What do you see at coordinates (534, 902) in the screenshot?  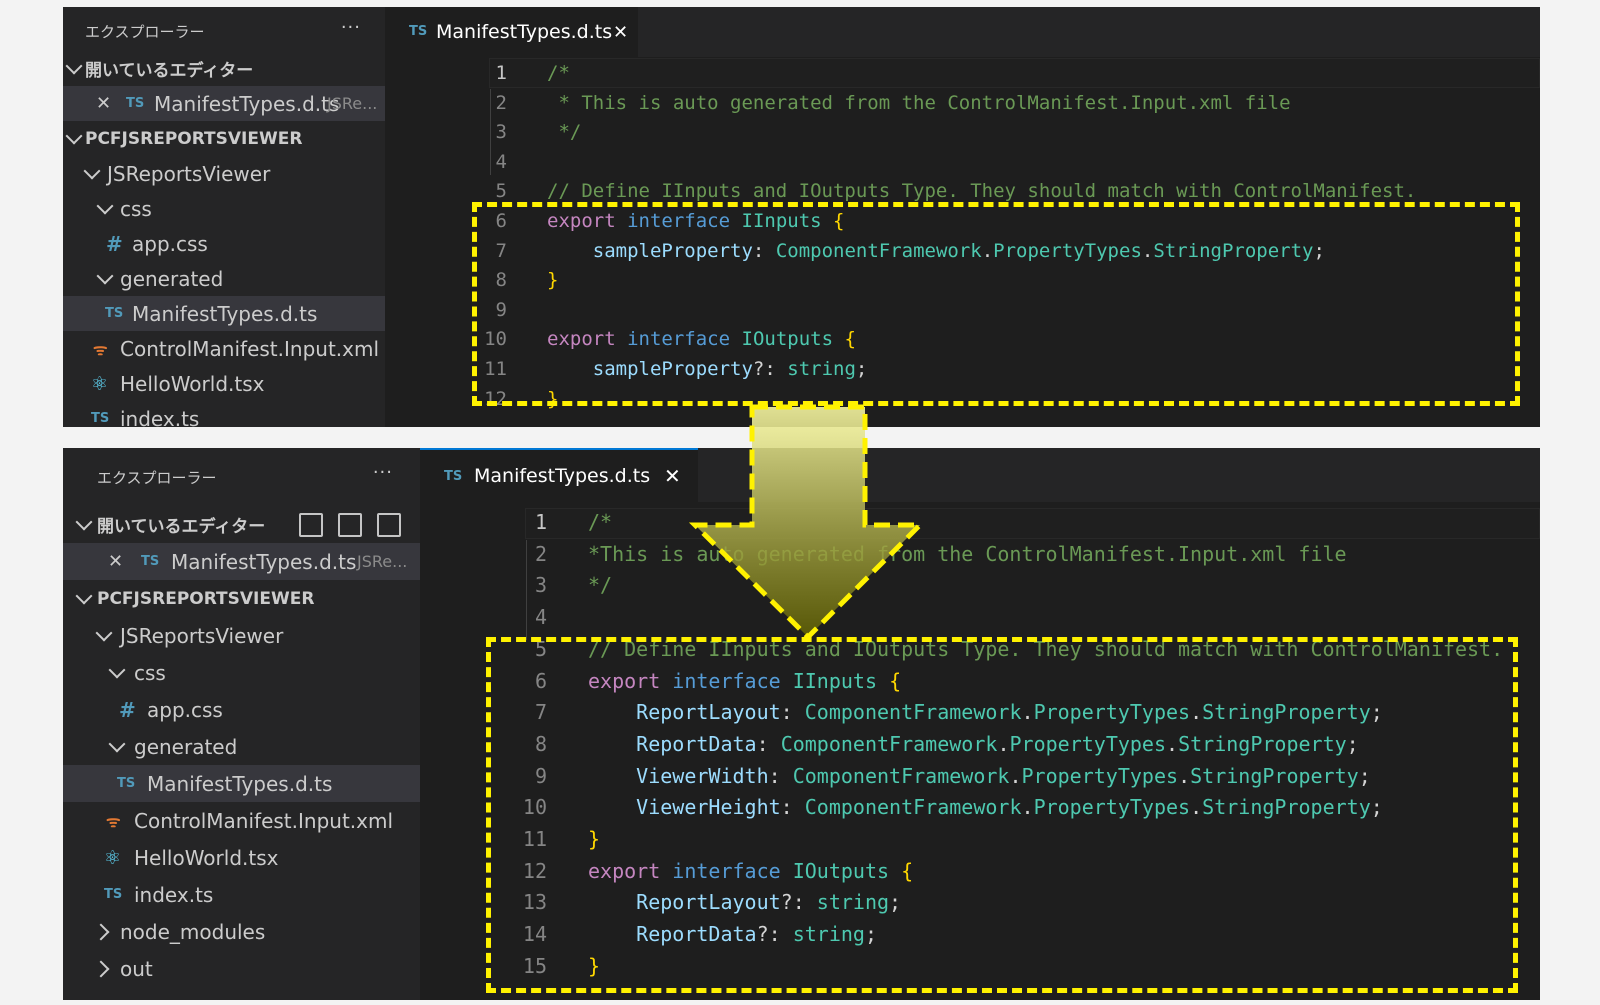 I see `line-number: 13` at bounding box center [534, 902].